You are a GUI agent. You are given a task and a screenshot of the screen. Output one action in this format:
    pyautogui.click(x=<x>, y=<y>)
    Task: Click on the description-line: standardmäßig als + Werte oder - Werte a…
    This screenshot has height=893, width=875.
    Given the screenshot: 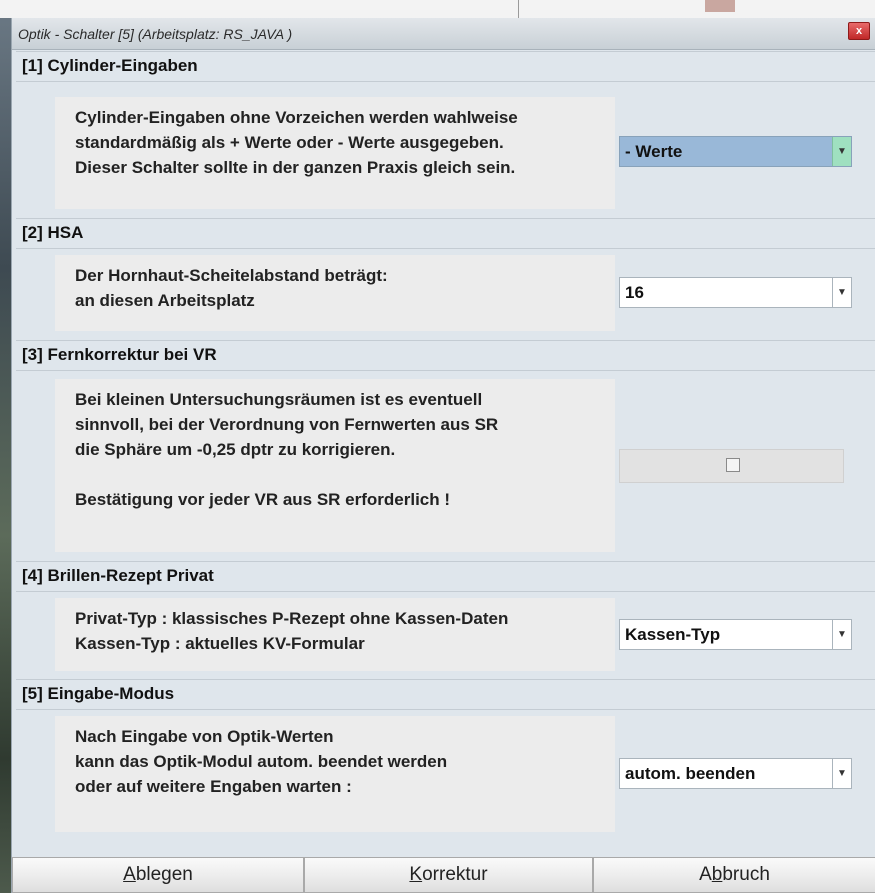 What is the action you would take?
    pyautogui.click(x=289, y=142)
    